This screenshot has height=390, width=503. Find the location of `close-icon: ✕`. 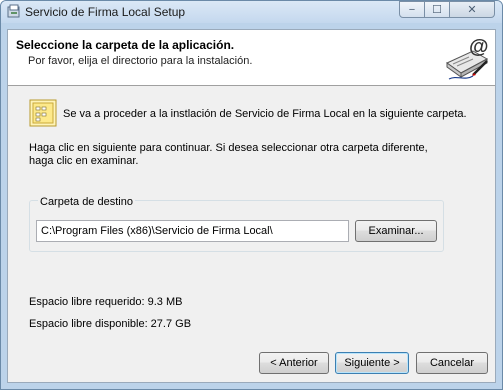

close-icon: ✕ is located at coordinates (472, 10).